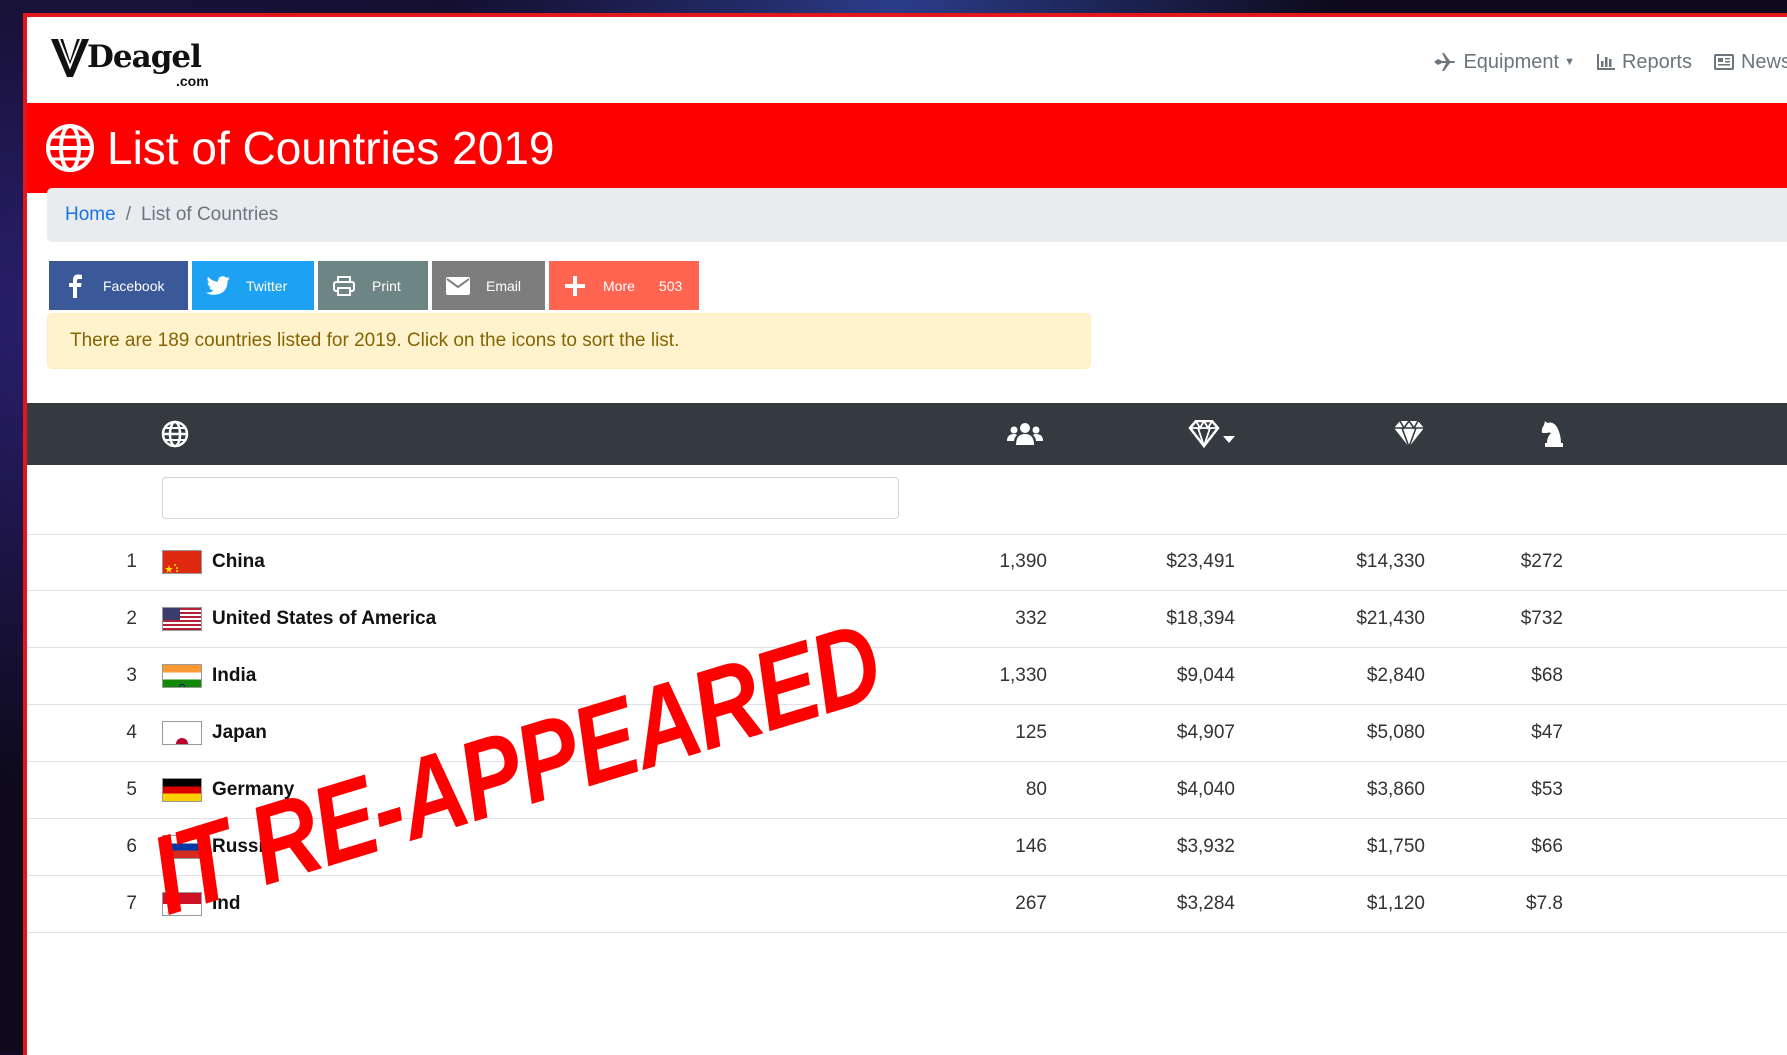 The height and width of the screenshot is (1055, 1787). What do you see at coordinates (1205, 675) in the screenshot?
I see `gdp-ppp-cell: $9,044` at bounding box center [1205, 675].